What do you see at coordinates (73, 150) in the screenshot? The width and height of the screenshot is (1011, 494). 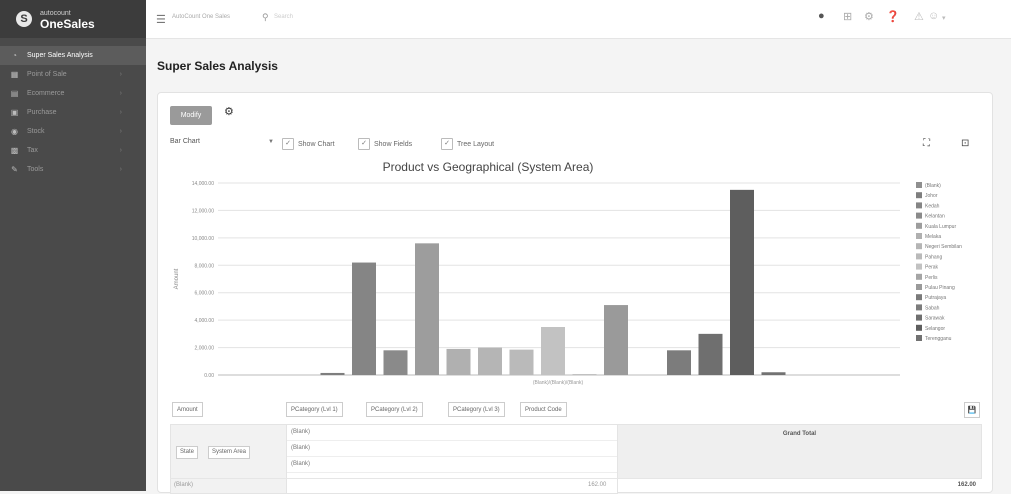 I see `sidebar-item-tax: ▩ Tax ›` at bounding box center [73, 150].